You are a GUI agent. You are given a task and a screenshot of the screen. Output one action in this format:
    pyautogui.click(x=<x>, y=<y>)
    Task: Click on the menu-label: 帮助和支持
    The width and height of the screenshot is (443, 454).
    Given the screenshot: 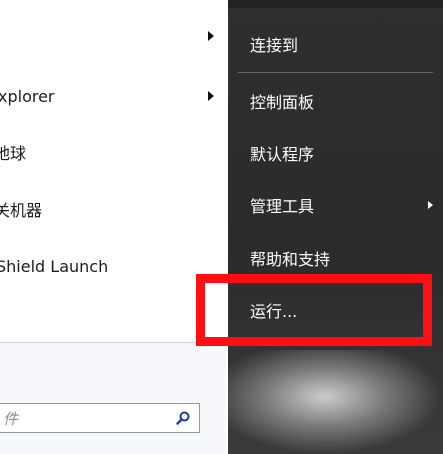 What is the action you would take?
    pyautogui.click(x=290, y=259)
    